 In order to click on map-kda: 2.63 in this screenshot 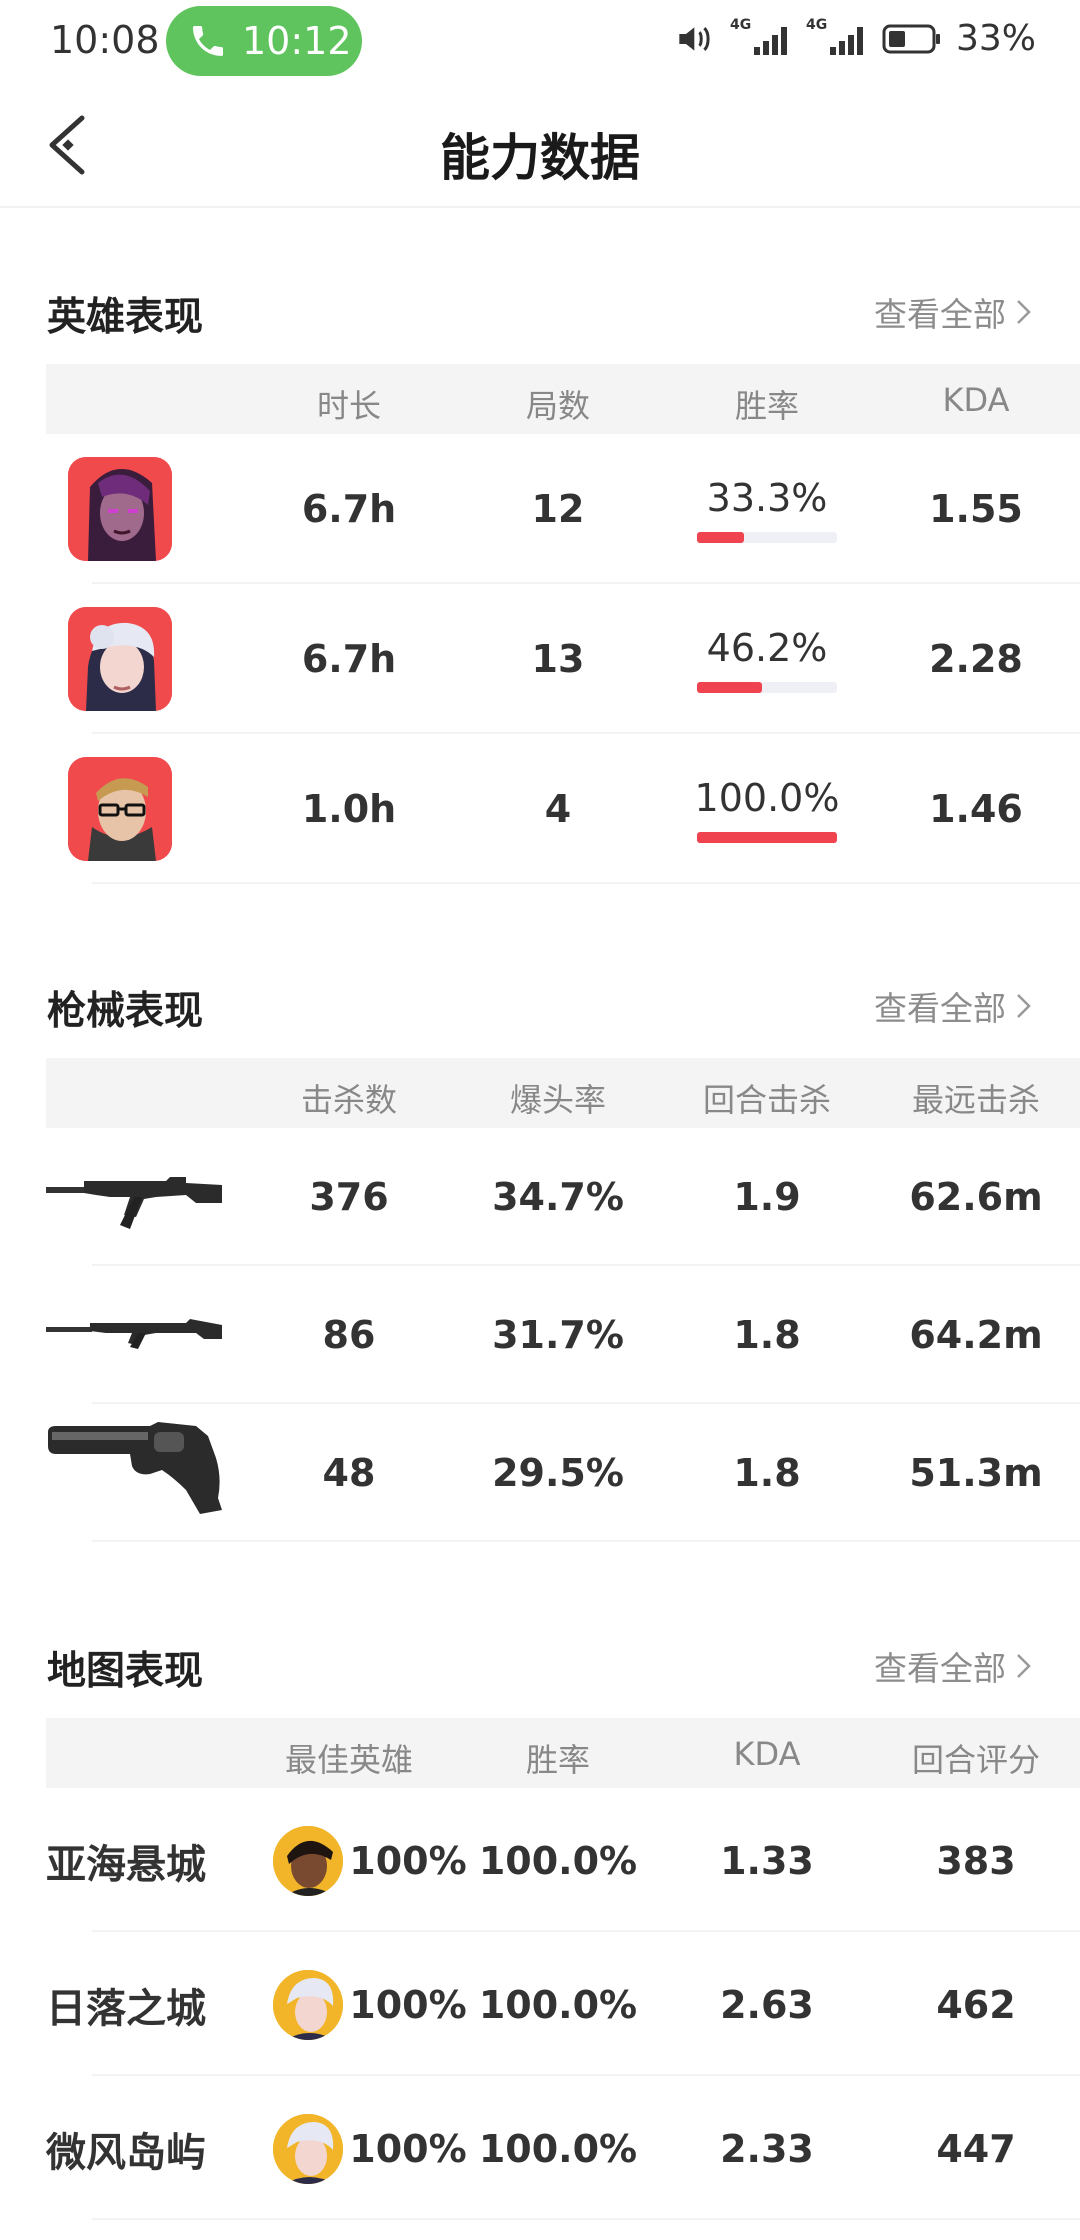, I will do `click(767, 2005)`.